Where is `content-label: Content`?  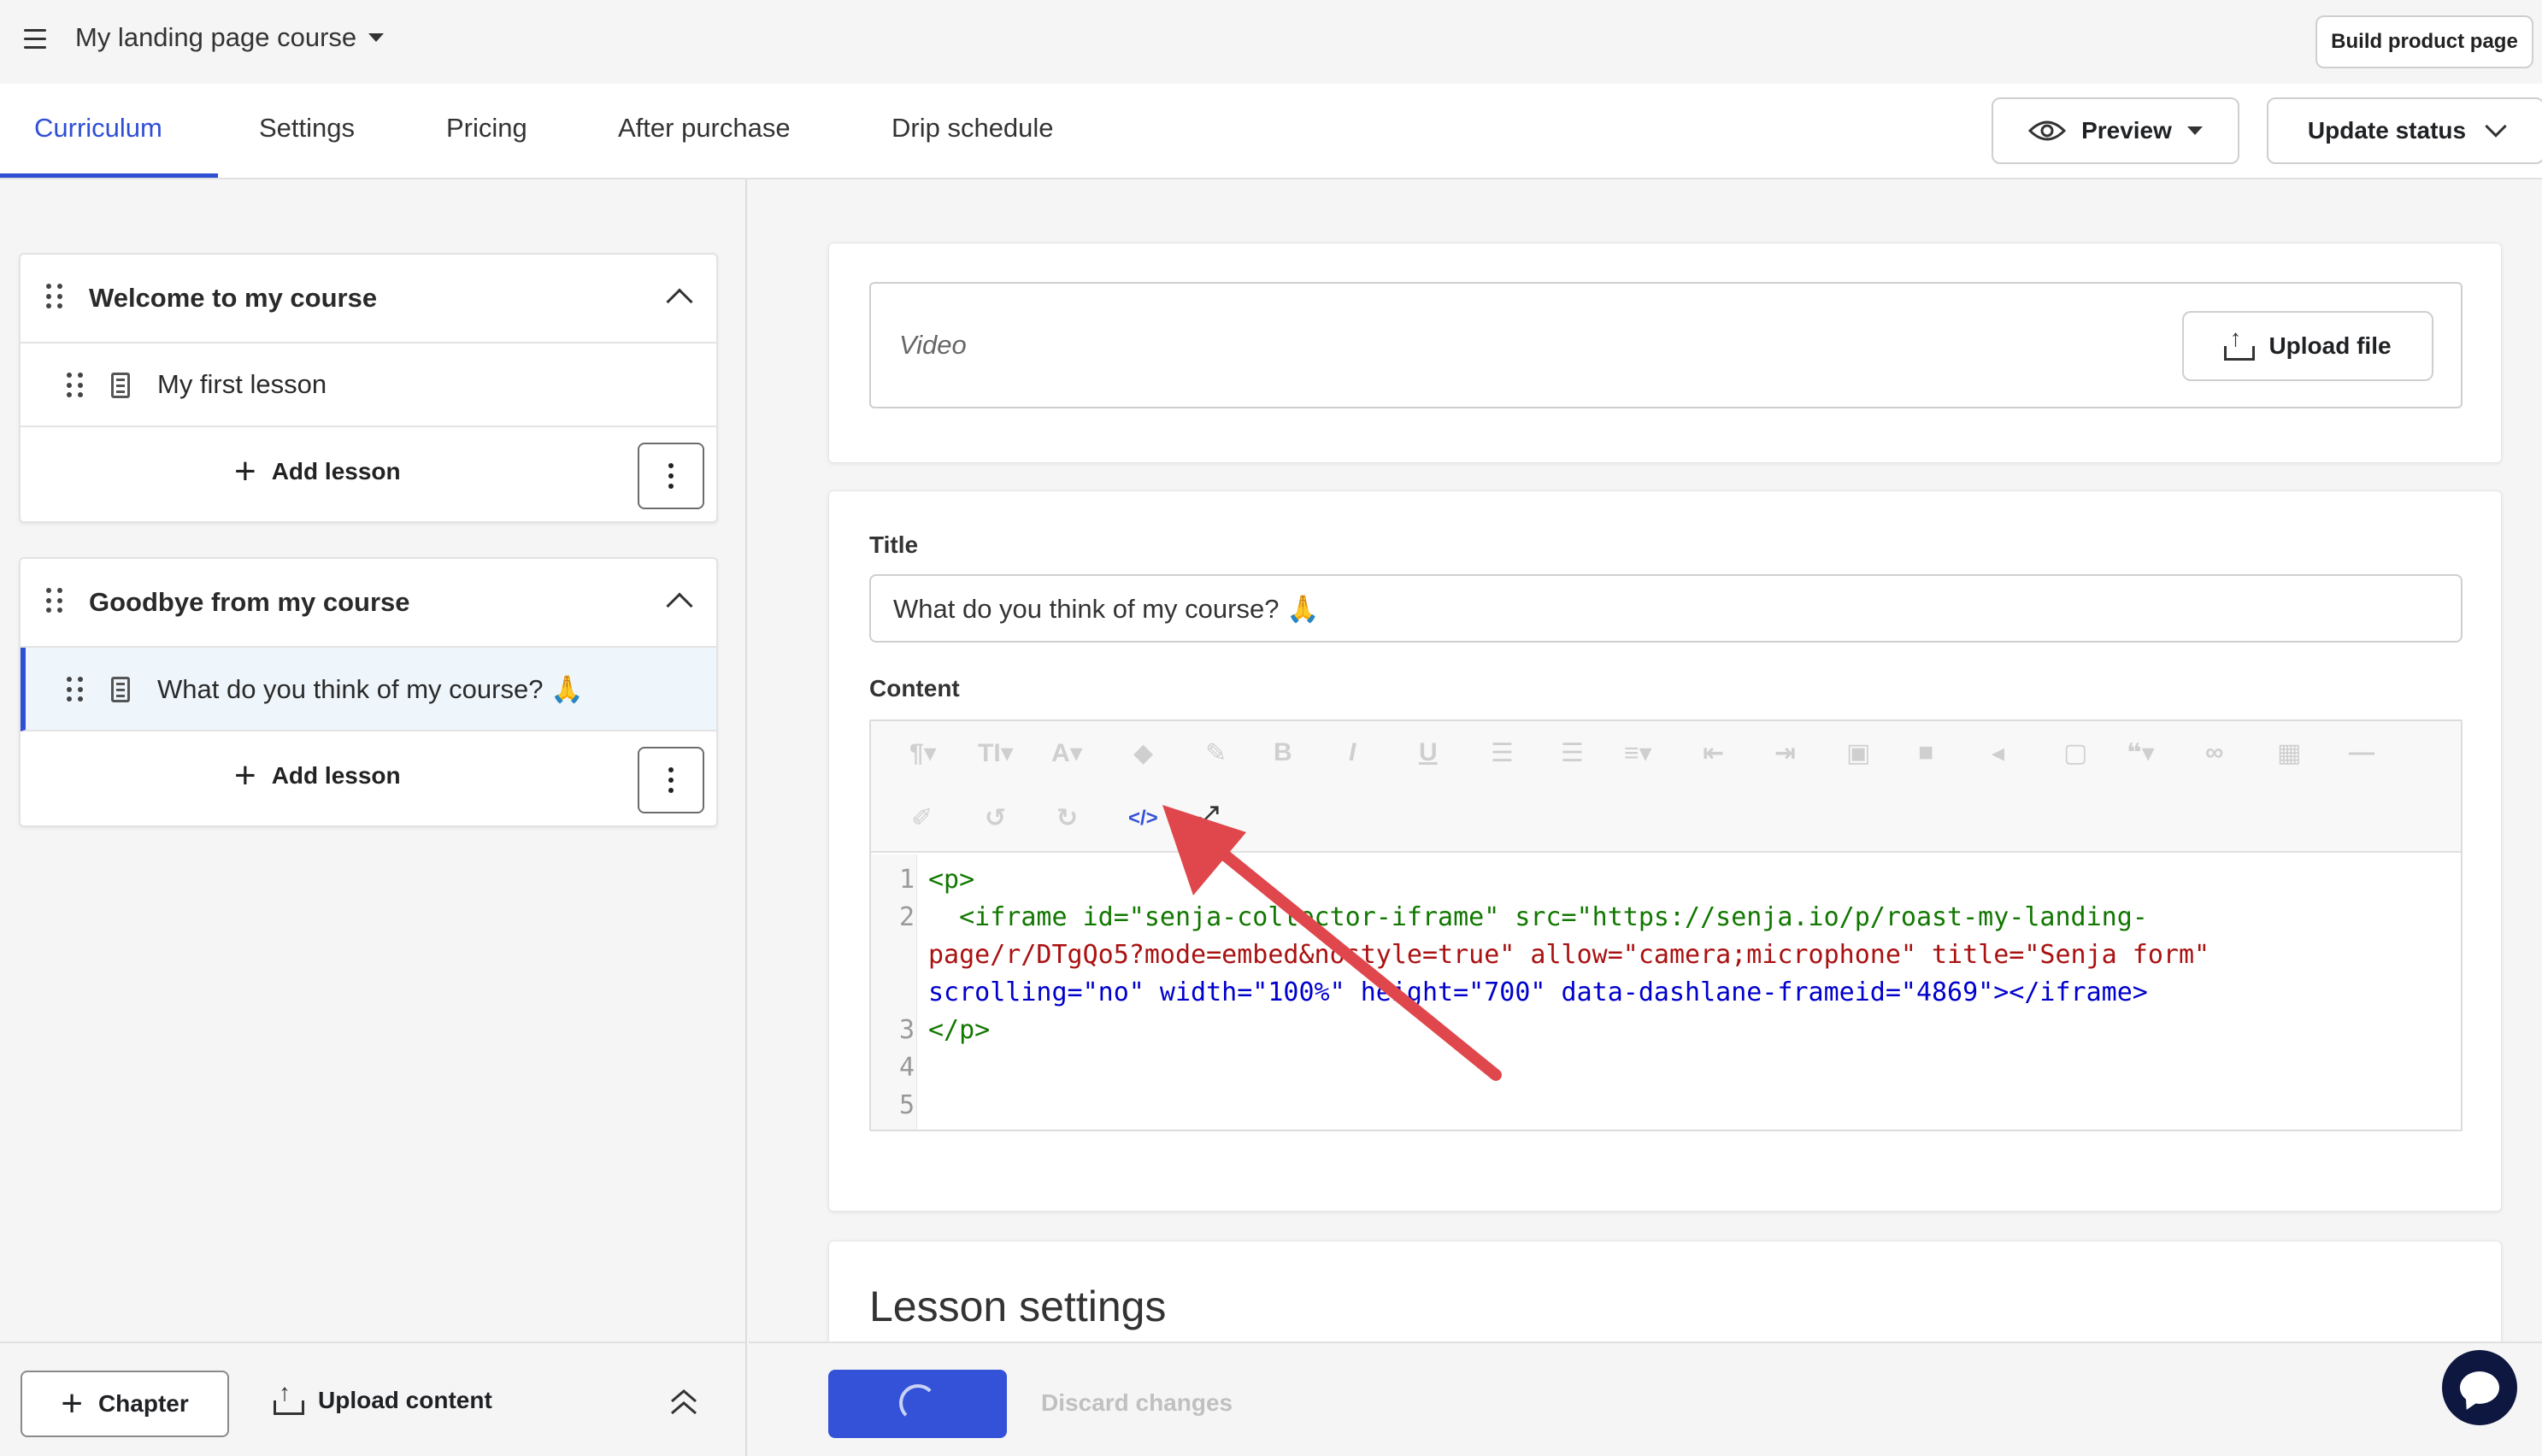 content-label: Content is located at coordinates (914, 688).